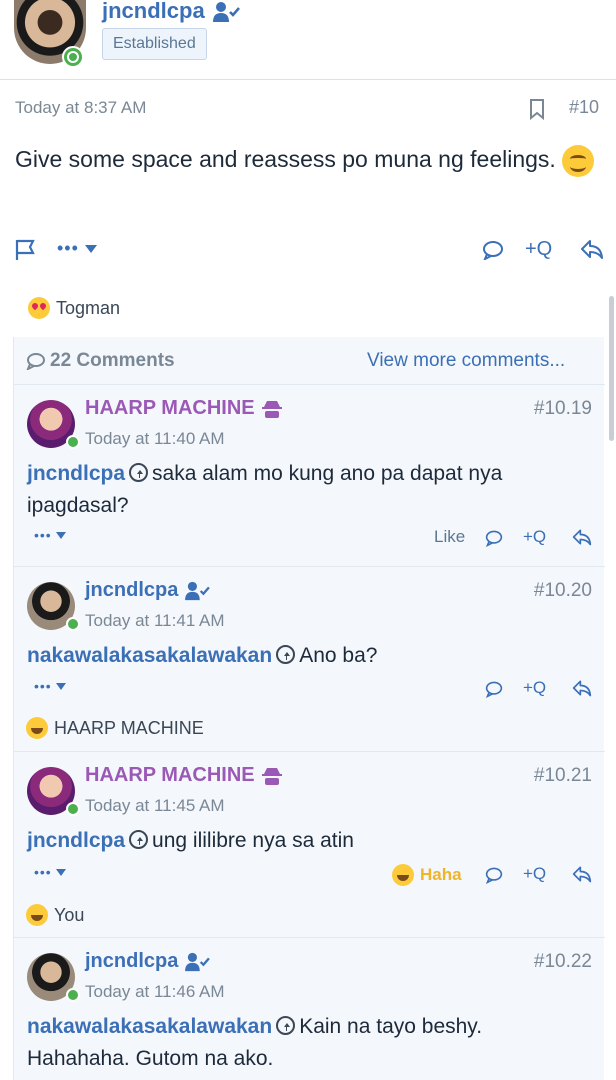  I want to click on comment-reaction-summary: HAARP MACHINE, so click(115, 728).